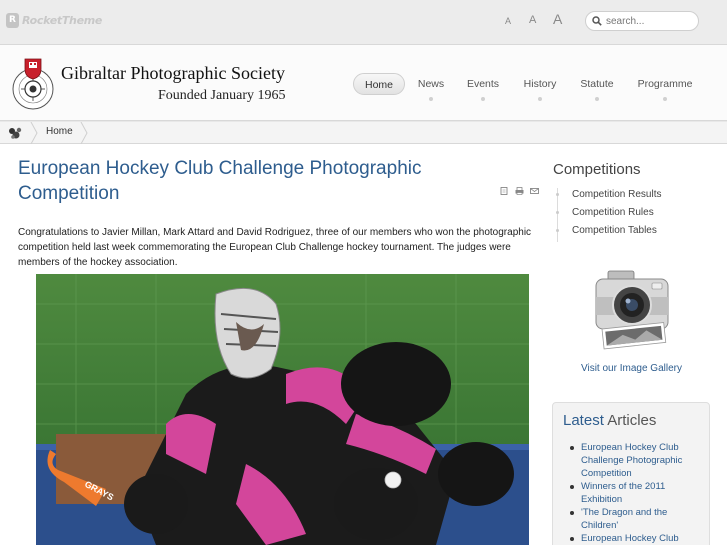 This screenshot has width=727, height=545. What do you see at coordinates (665, 84) in the screenshot?
I see `nav-programme-label: Programme` at bounding box center [665, 84].